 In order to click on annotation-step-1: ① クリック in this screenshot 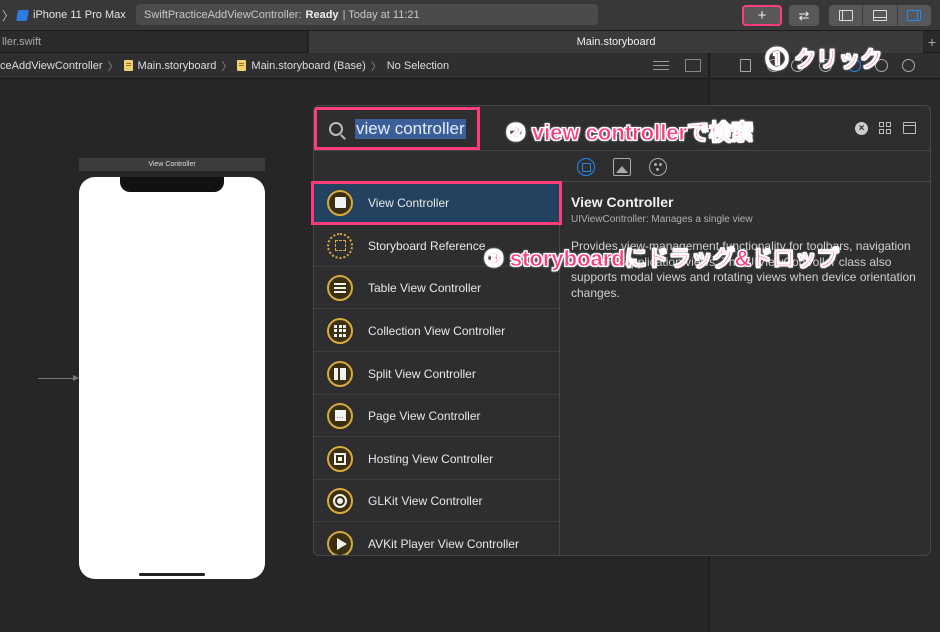, I will do `click(824, 60)`.